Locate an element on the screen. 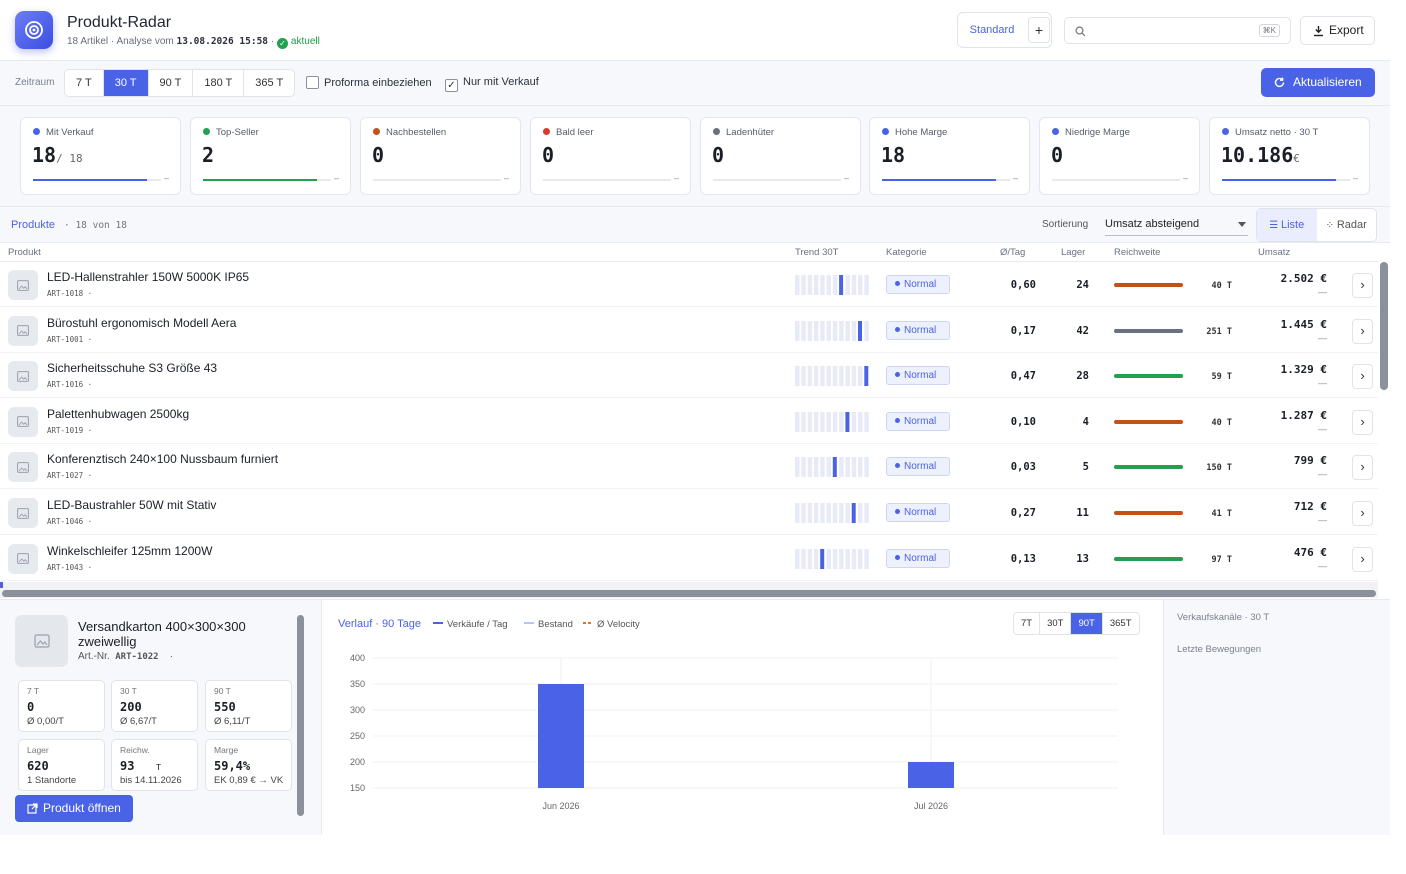 The image size is (1406, 874). kpi-label: Umsatz netto · 30 T is located at coordinates (1270, 132).